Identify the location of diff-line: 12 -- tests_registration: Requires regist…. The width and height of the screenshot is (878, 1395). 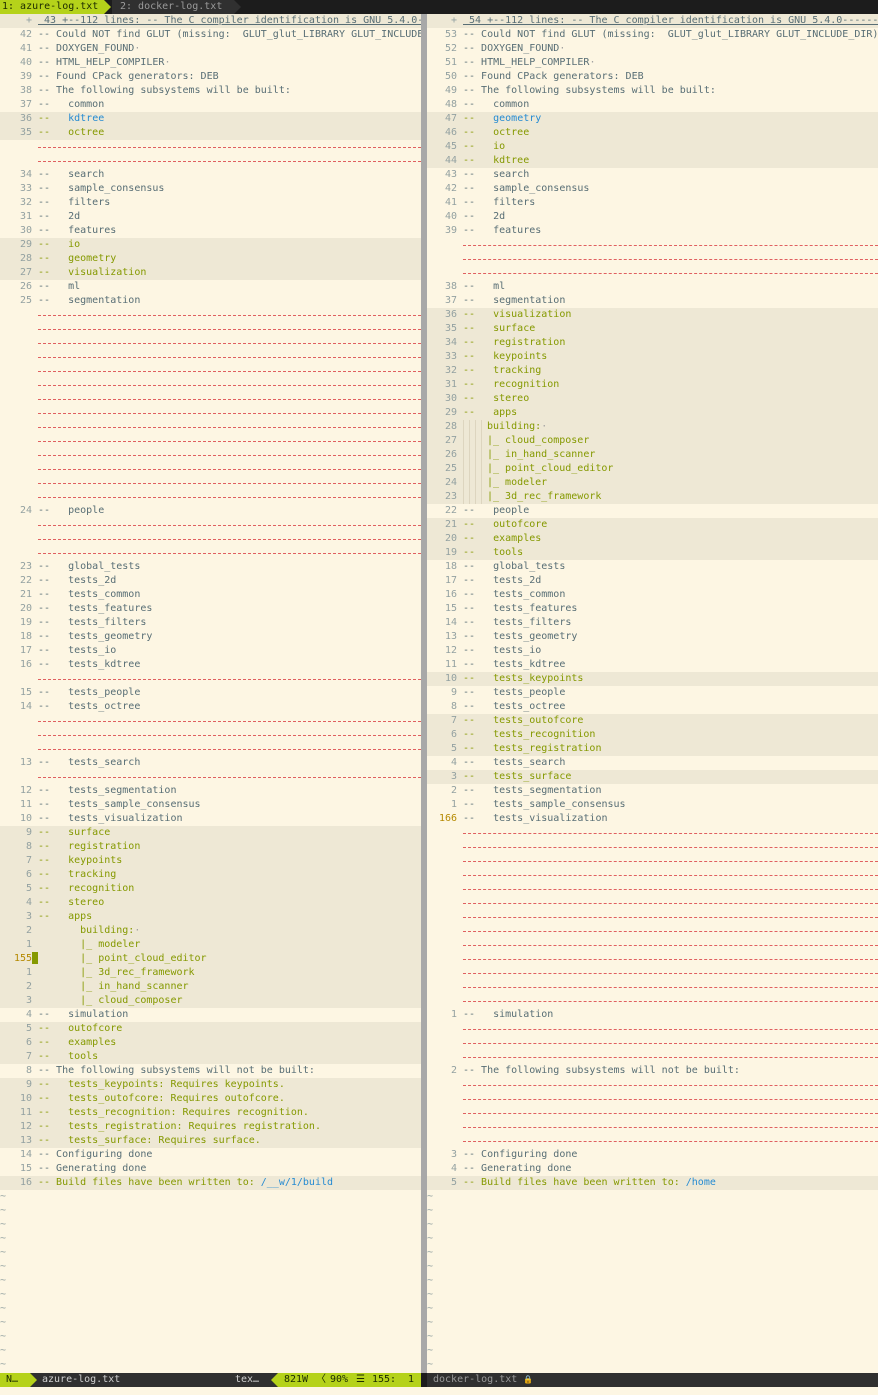
(210, 1127).